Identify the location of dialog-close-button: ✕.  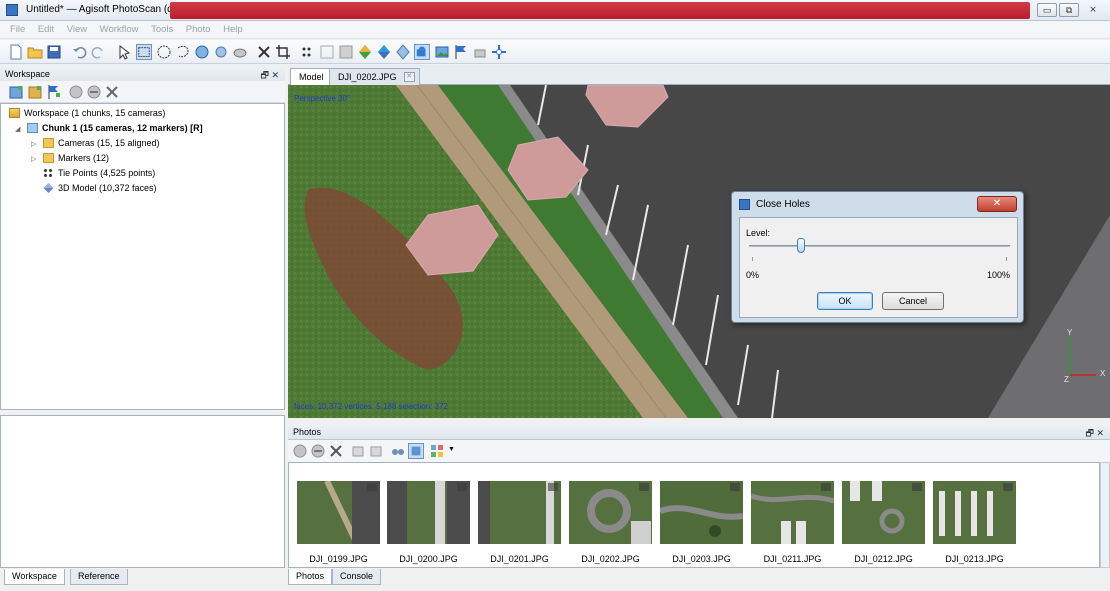
(997, 204).